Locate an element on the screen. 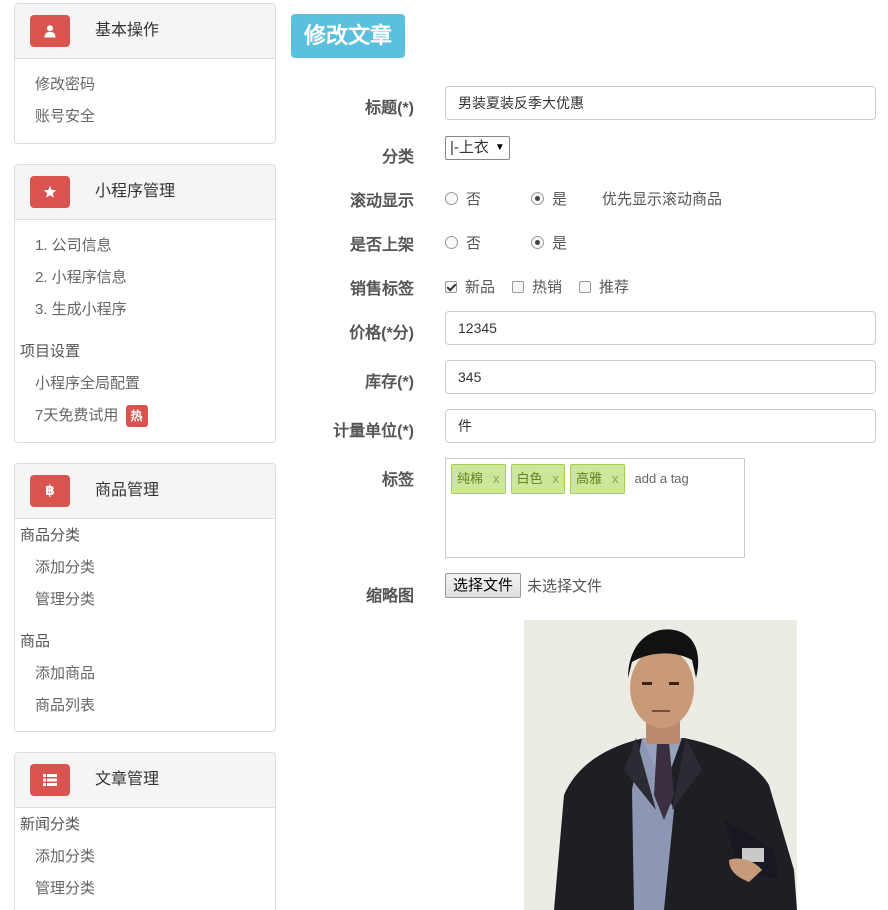 The height and width of the screenshot is (910, 888). sidebar-item-manage-news-category: 管理分类 is located at coordinates (145, 889).